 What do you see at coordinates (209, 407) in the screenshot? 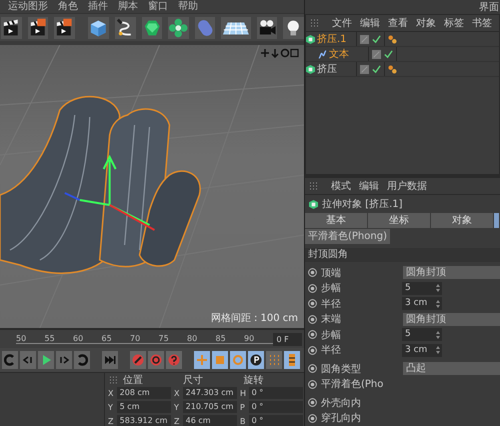
I see `coordinate-field: 210.705 cm` at bounding box center [209, 407].